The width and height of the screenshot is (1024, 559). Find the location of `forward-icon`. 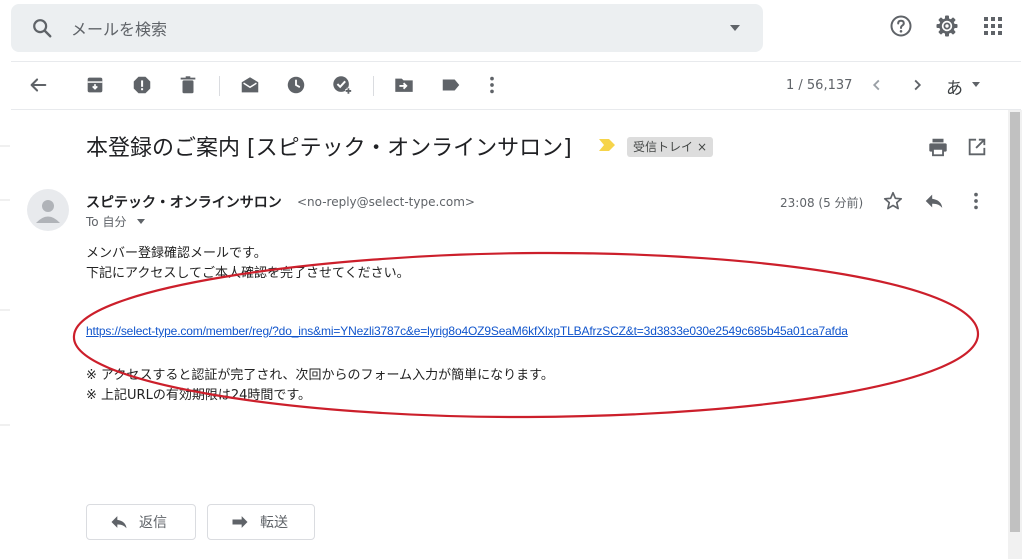

forward-icon is located at coordinates (240, 522).